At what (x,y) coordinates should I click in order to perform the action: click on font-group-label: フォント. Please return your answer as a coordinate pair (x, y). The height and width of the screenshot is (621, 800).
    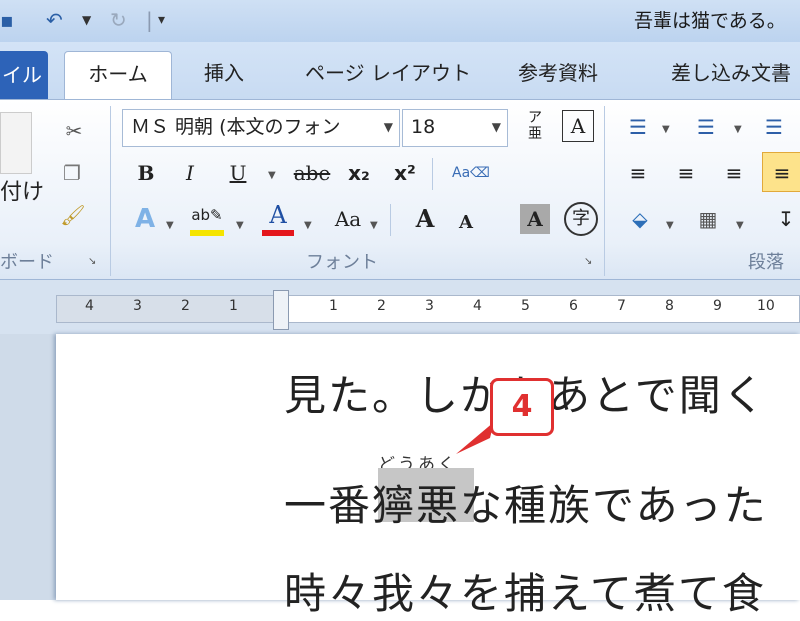
    Looking at the image, I should click on (342, 262).